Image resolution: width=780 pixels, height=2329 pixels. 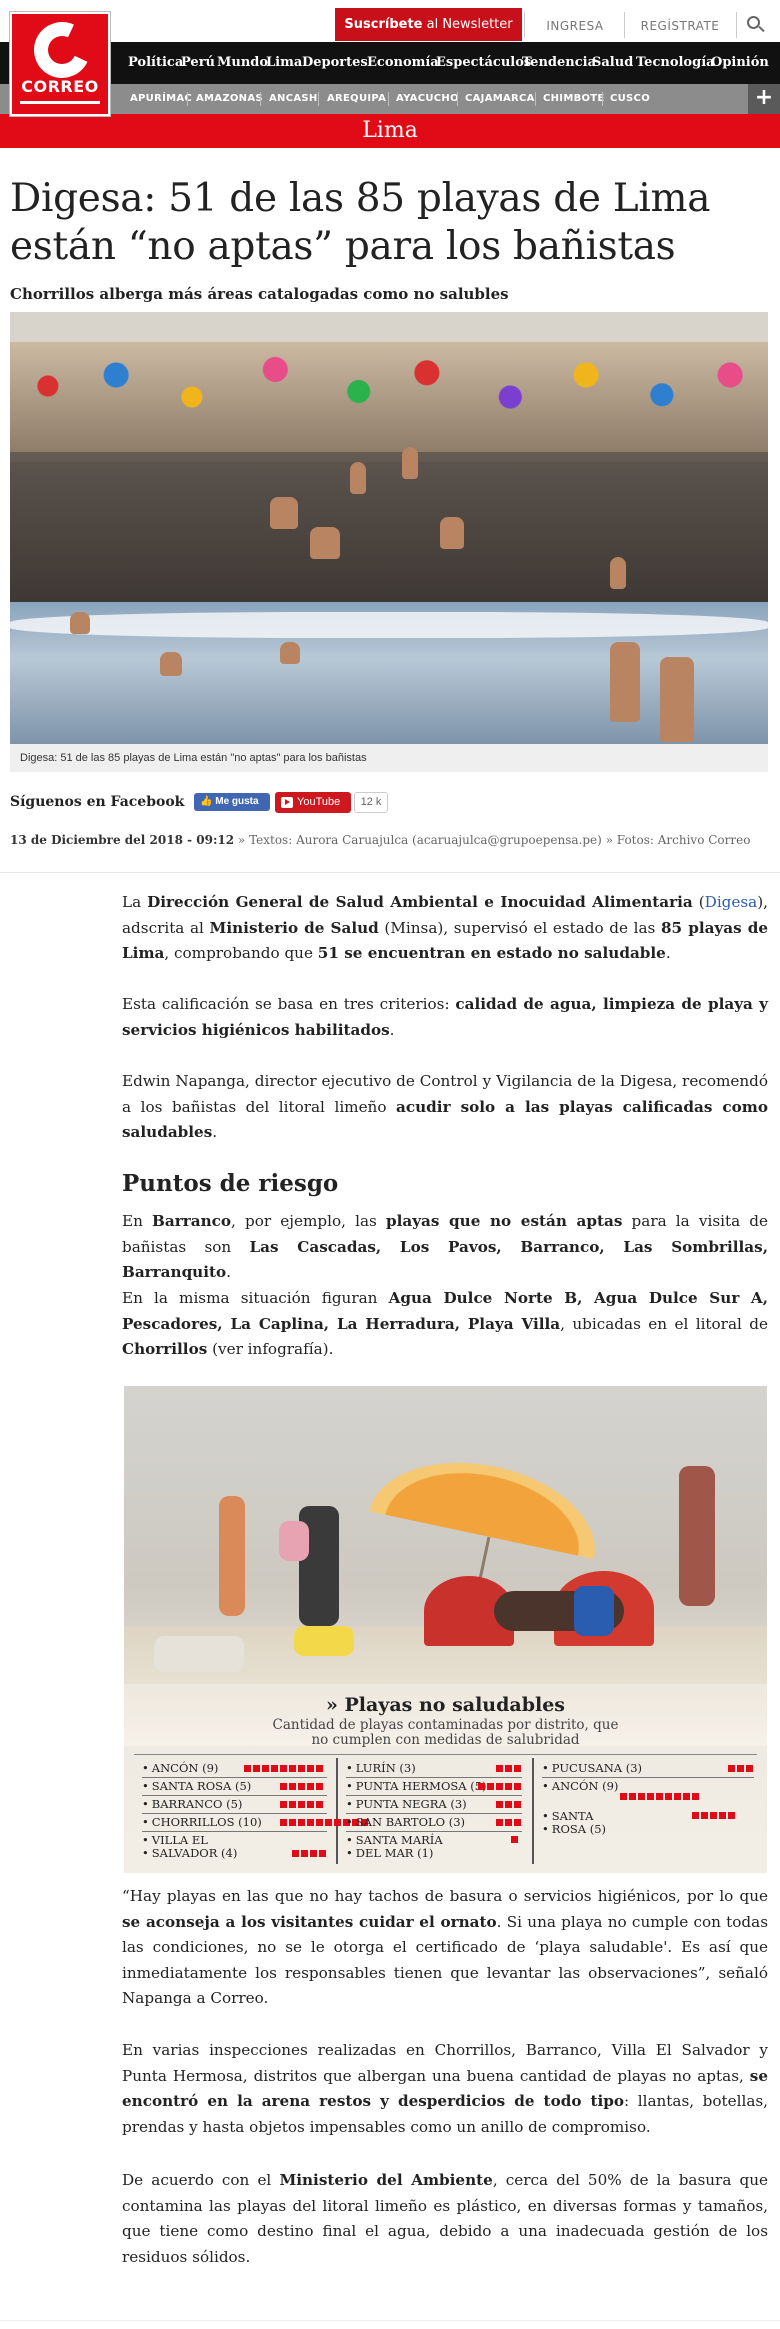 I want to click on nav-item-deportes: Deportes, so click(x=335, y=63).